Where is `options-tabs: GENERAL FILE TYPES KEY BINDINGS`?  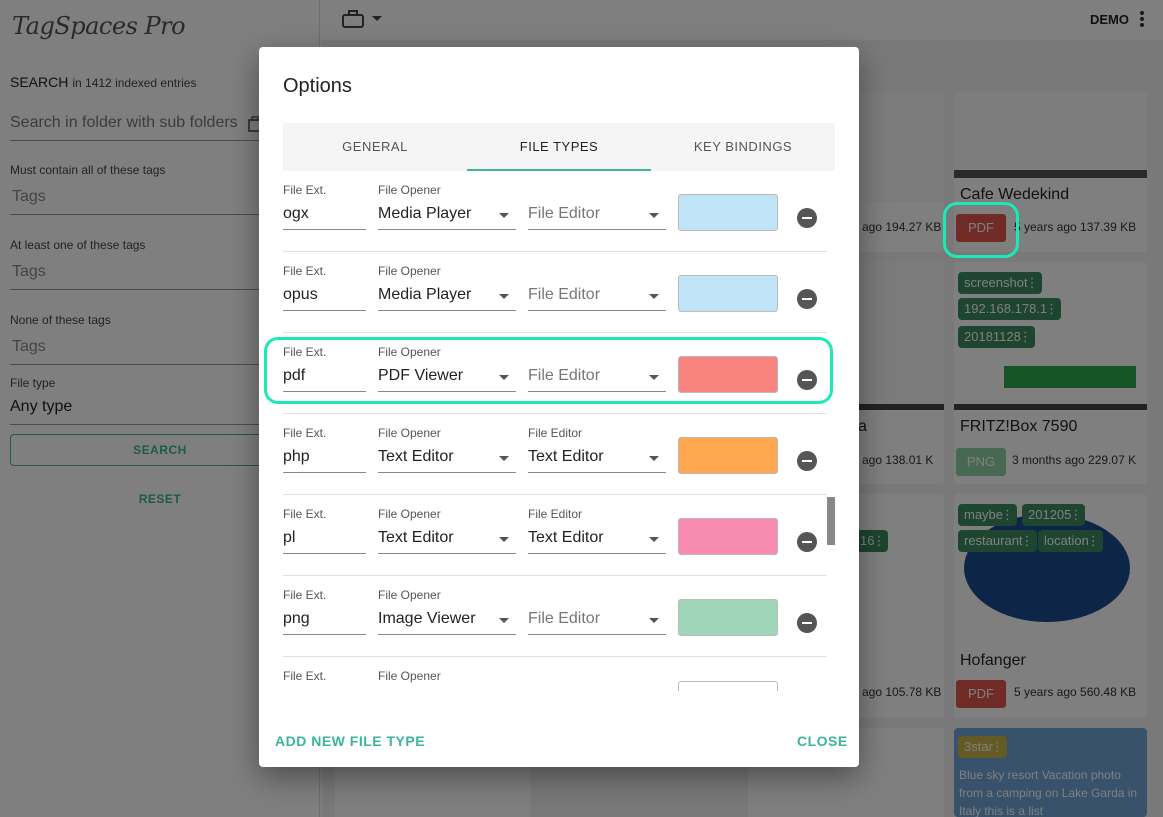 options-tabs: GENERAL FILE TYPES KEY BINDINGS is located at coordinates (559, 147).